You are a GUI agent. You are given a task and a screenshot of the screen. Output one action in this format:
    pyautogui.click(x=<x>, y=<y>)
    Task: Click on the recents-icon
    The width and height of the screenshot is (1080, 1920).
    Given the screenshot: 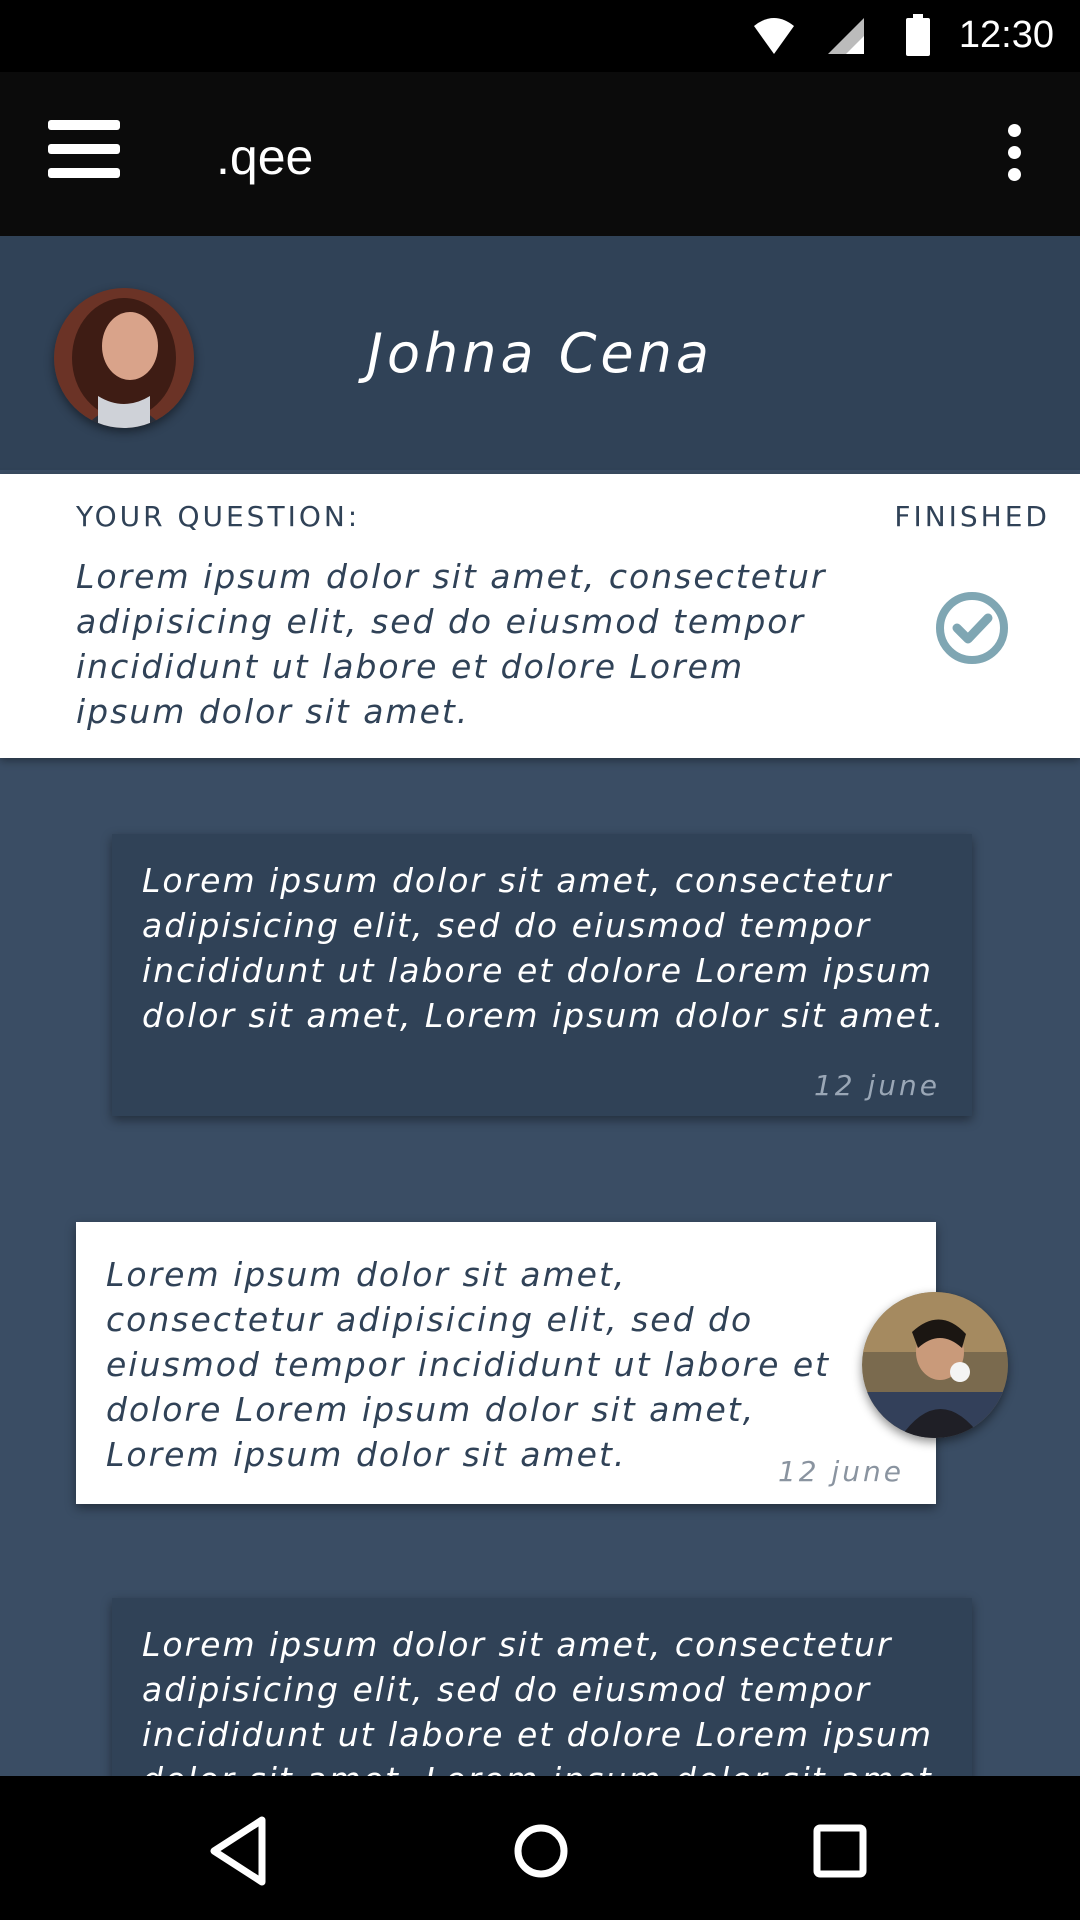 What is the action you would take?
    pyautogui.click(x=841, y=1851)
    